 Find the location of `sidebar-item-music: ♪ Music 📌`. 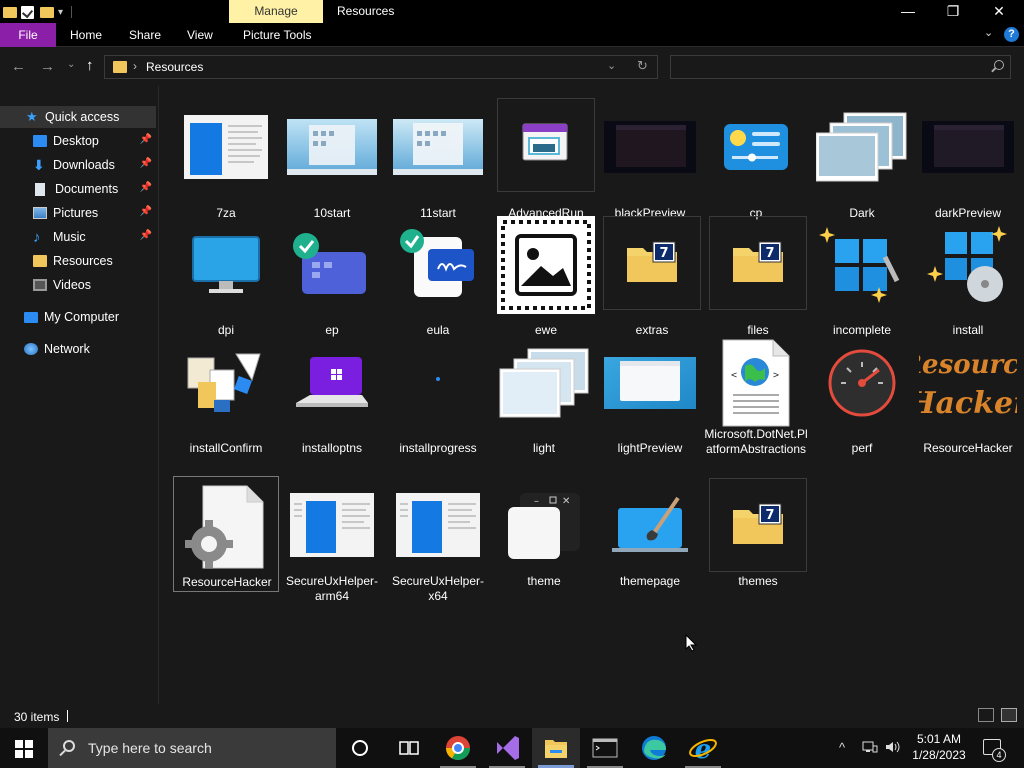

sidebar-item-music: ♪ Music 📌 is located at coordinates (78, 237).